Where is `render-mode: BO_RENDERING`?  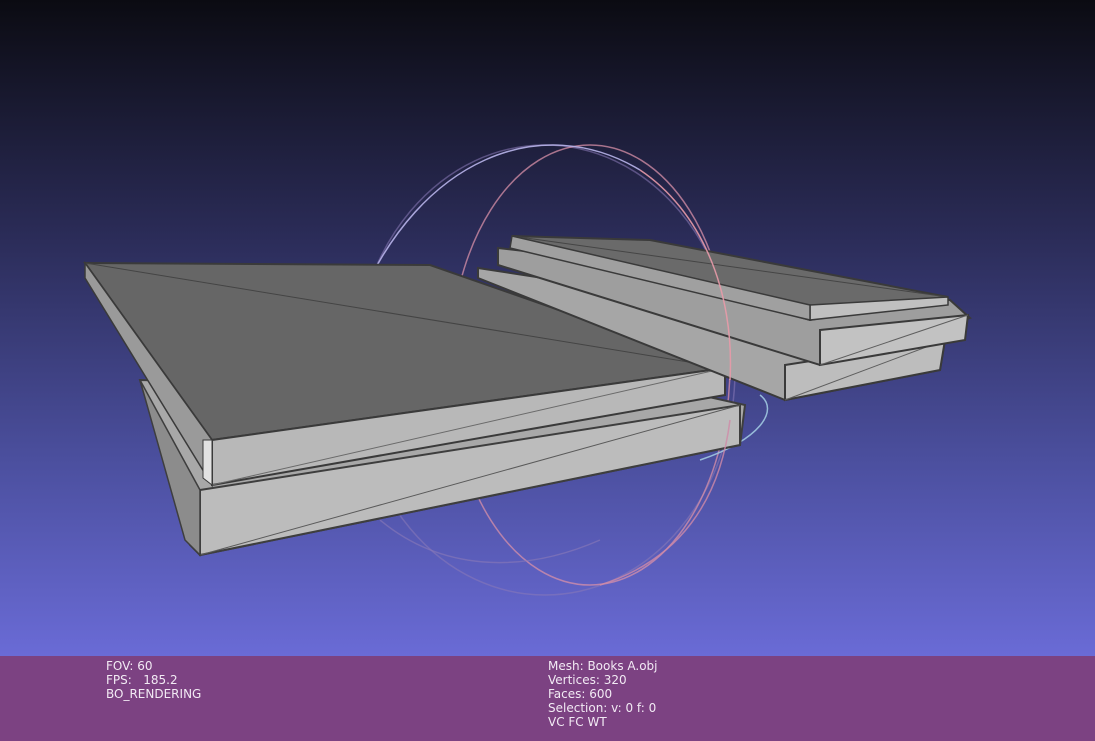 render-mode: BO_RENDERING is located at coordinates (154, 694).